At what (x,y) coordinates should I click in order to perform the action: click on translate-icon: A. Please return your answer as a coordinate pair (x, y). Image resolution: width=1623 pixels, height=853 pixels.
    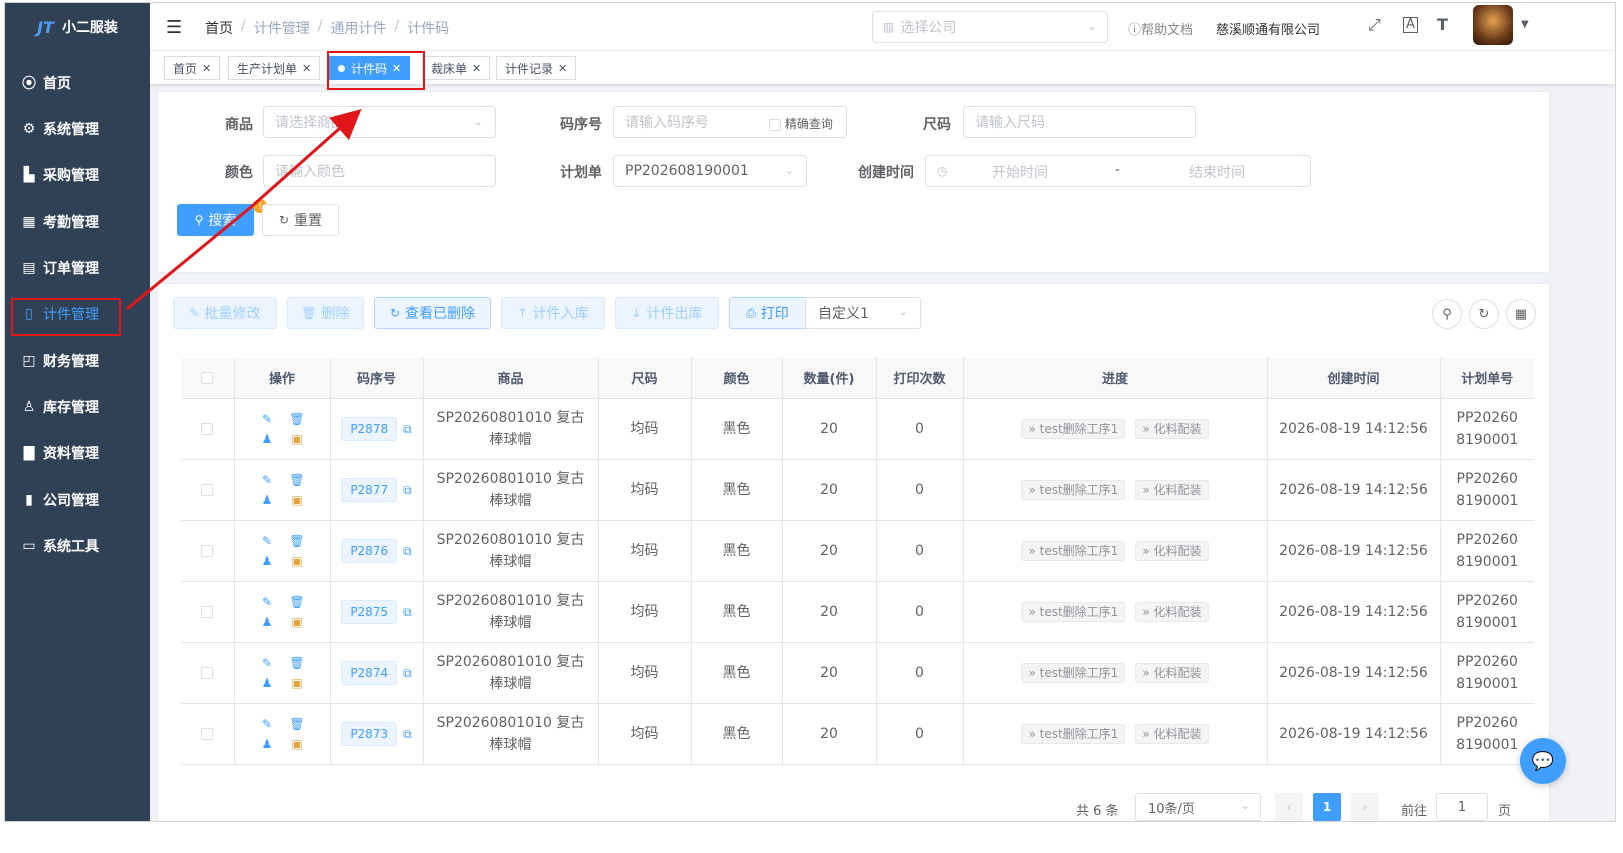
    Looking at the image, I should click on (1410, 25).